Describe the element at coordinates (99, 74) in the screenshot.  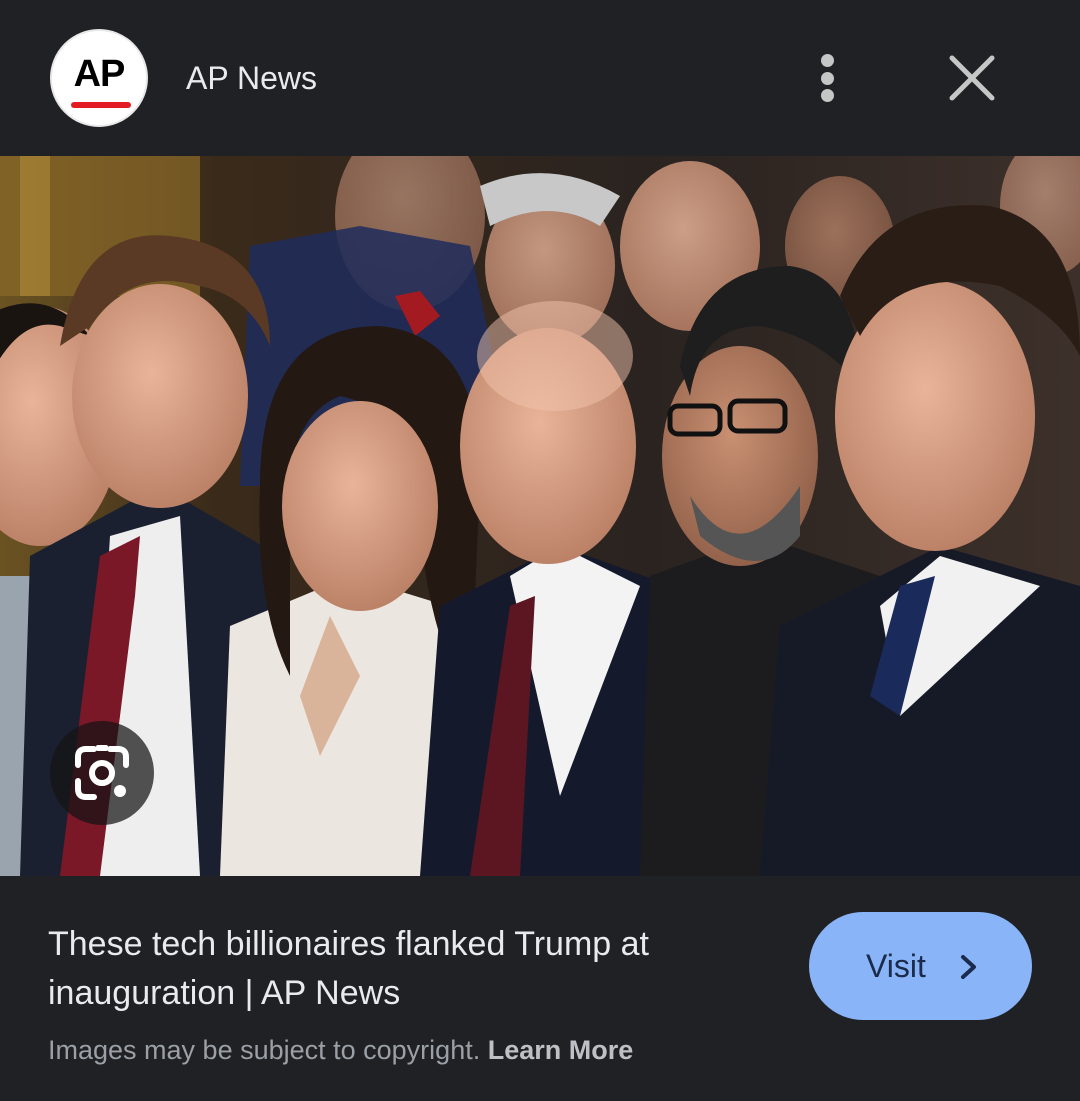
I see `logo-text: AP` at that location.